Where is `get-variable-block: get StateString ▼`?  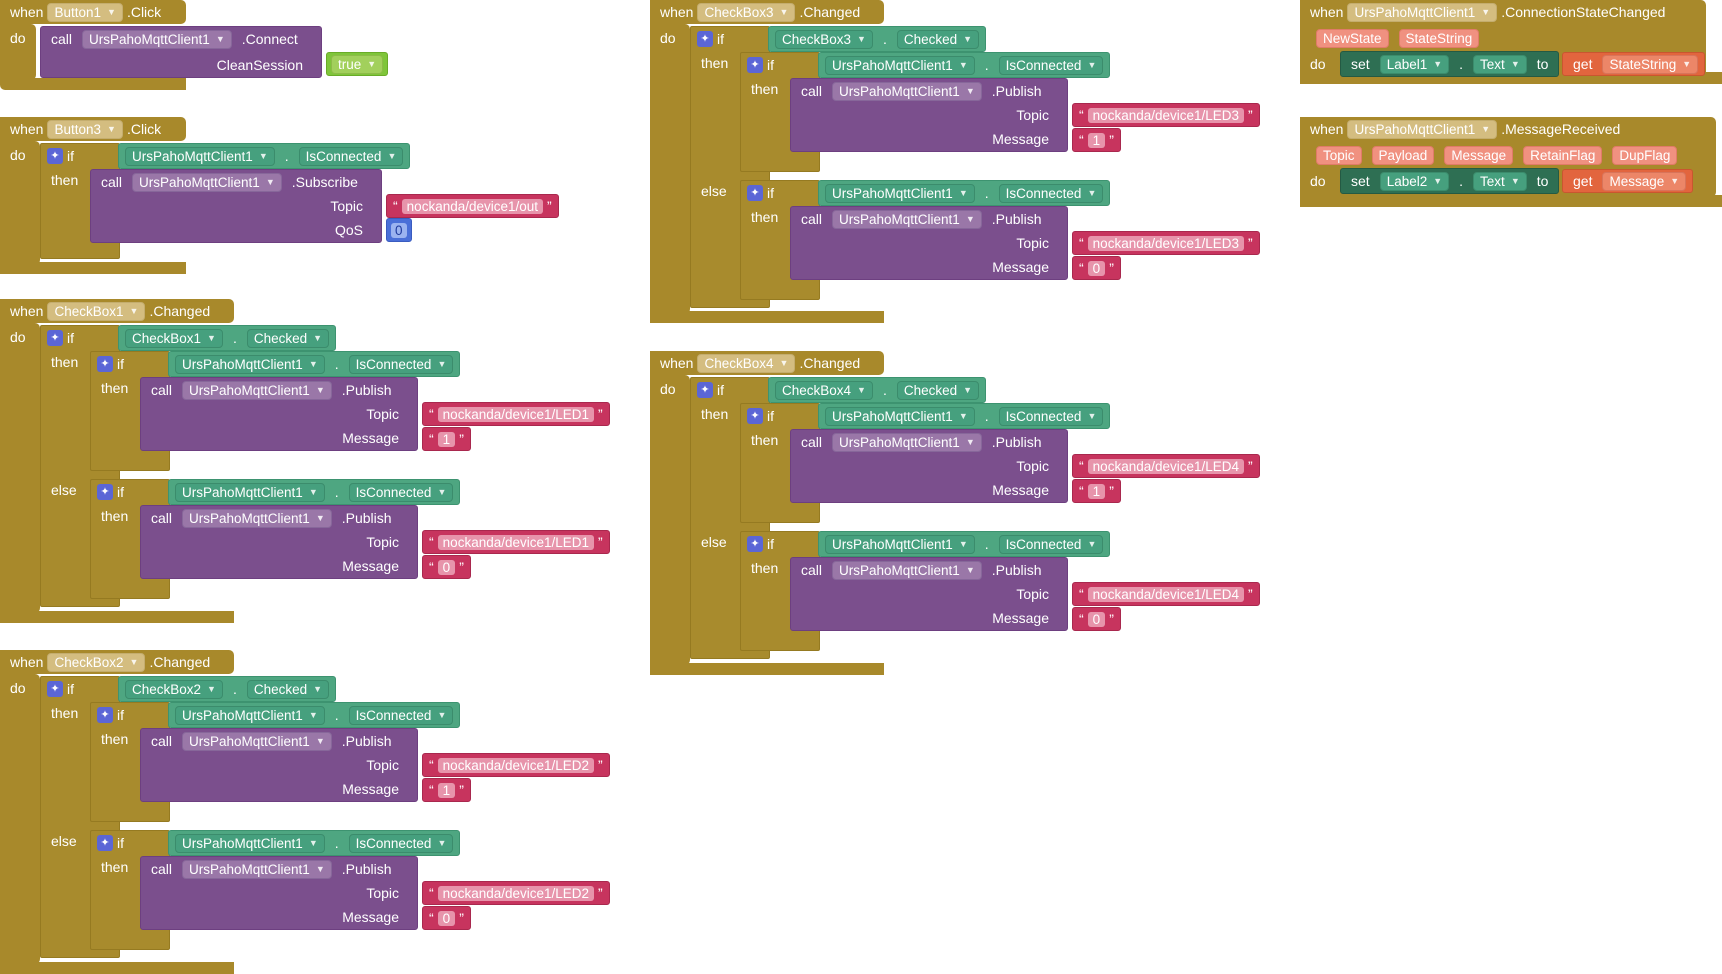 get-variable-block: get StateString ▼ is located at coordinates (1634, 64).